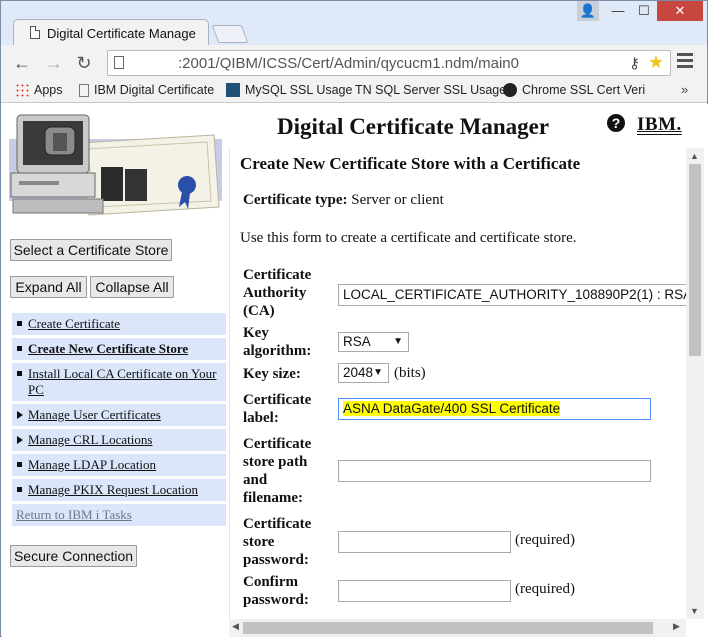  What do you see at coordinates (618, 11) in the screenshot?
I see `minimize-button: —` at bounding box center [618, 11].